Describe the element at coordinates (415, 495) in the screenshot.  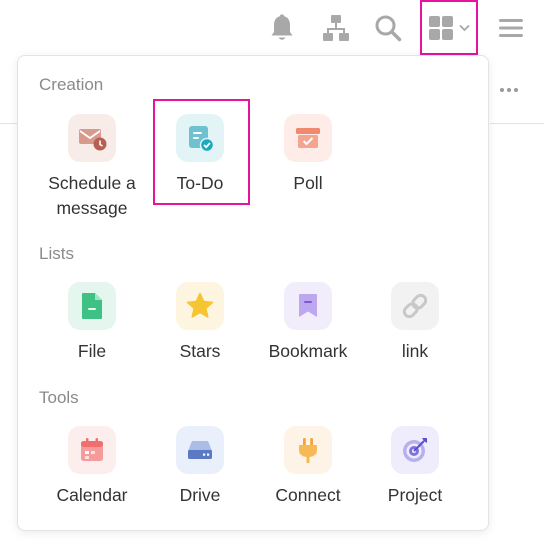
I see `menu-item-label: Project` at that location.